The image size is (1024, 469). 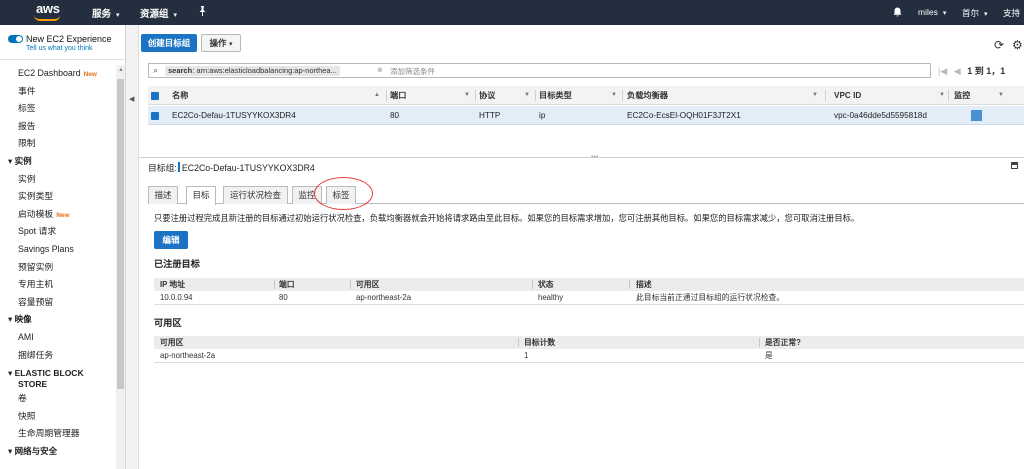 I want to click on sidebar-scrollbar: ▲, so click(x=120, y=267).